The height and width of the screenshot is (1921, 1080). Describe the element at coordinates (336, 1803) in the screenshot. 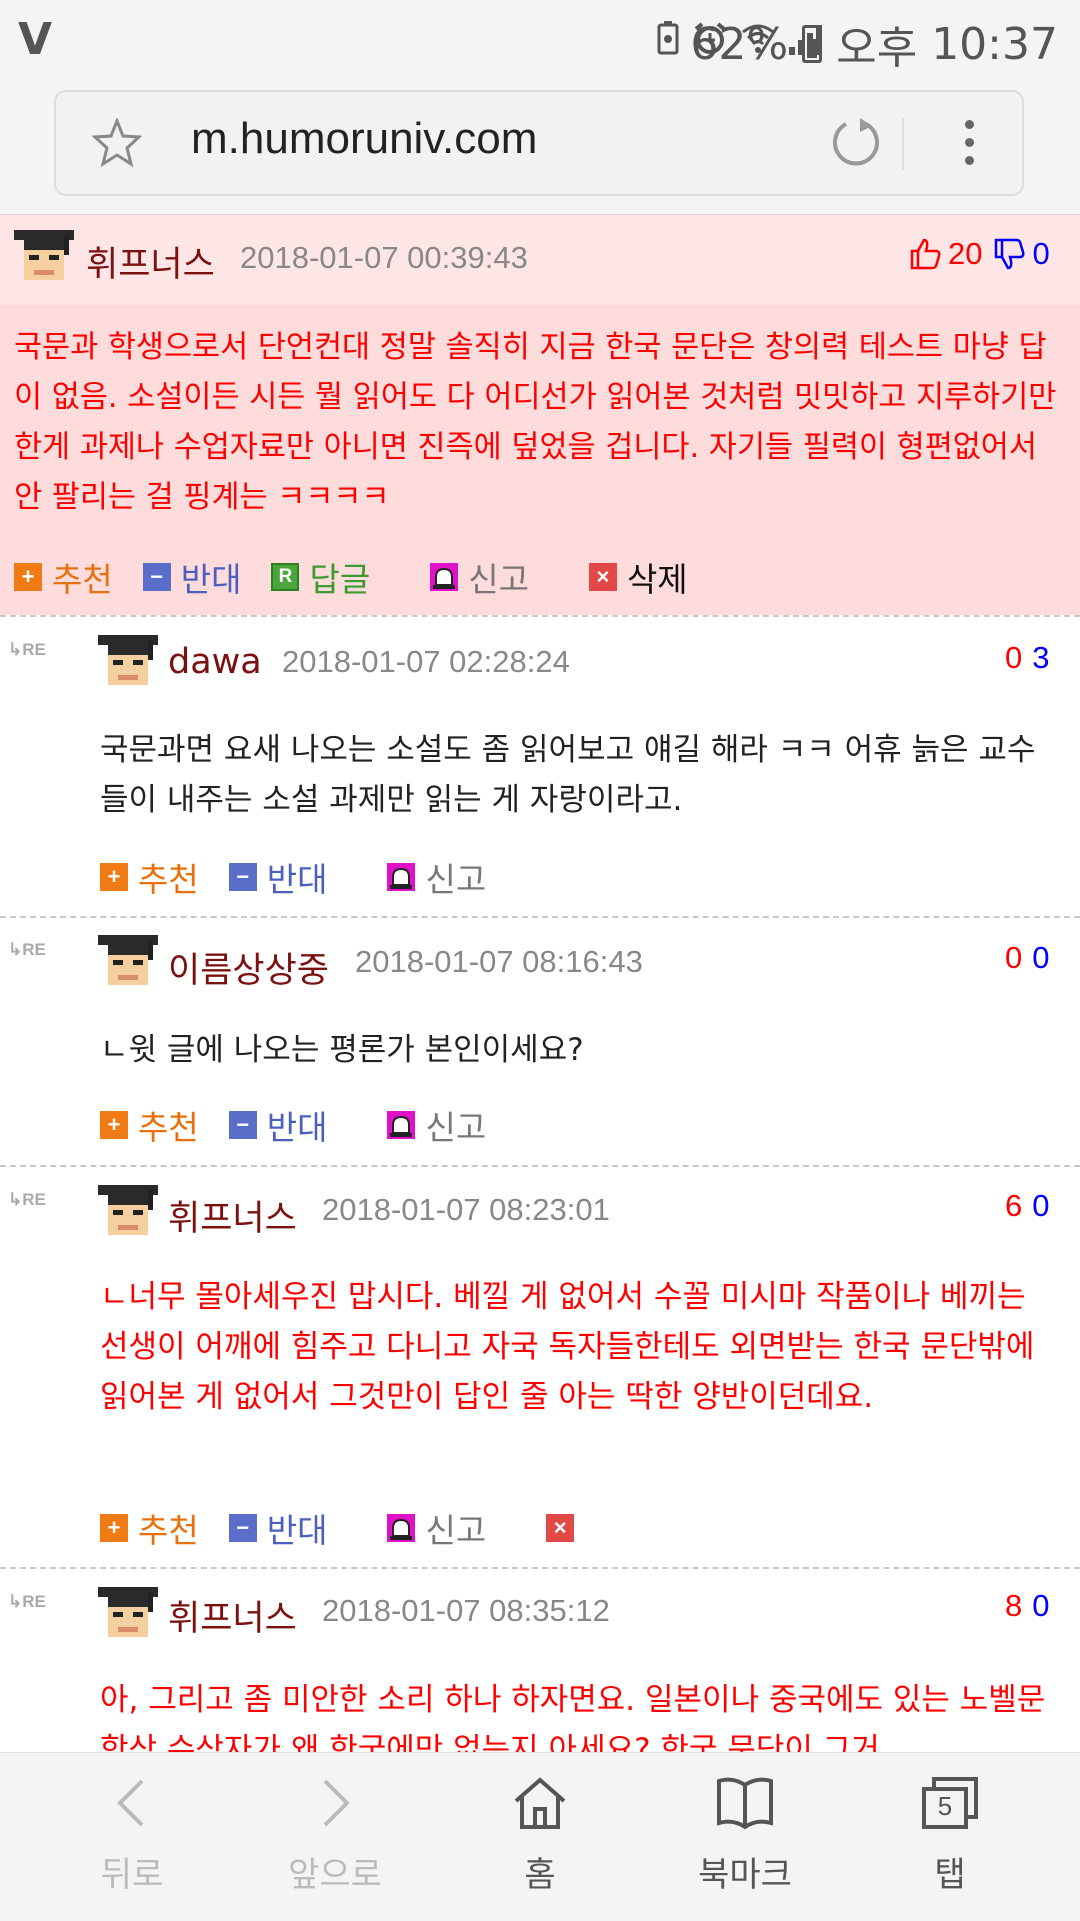

I see `chevron-right-icon` at that location.